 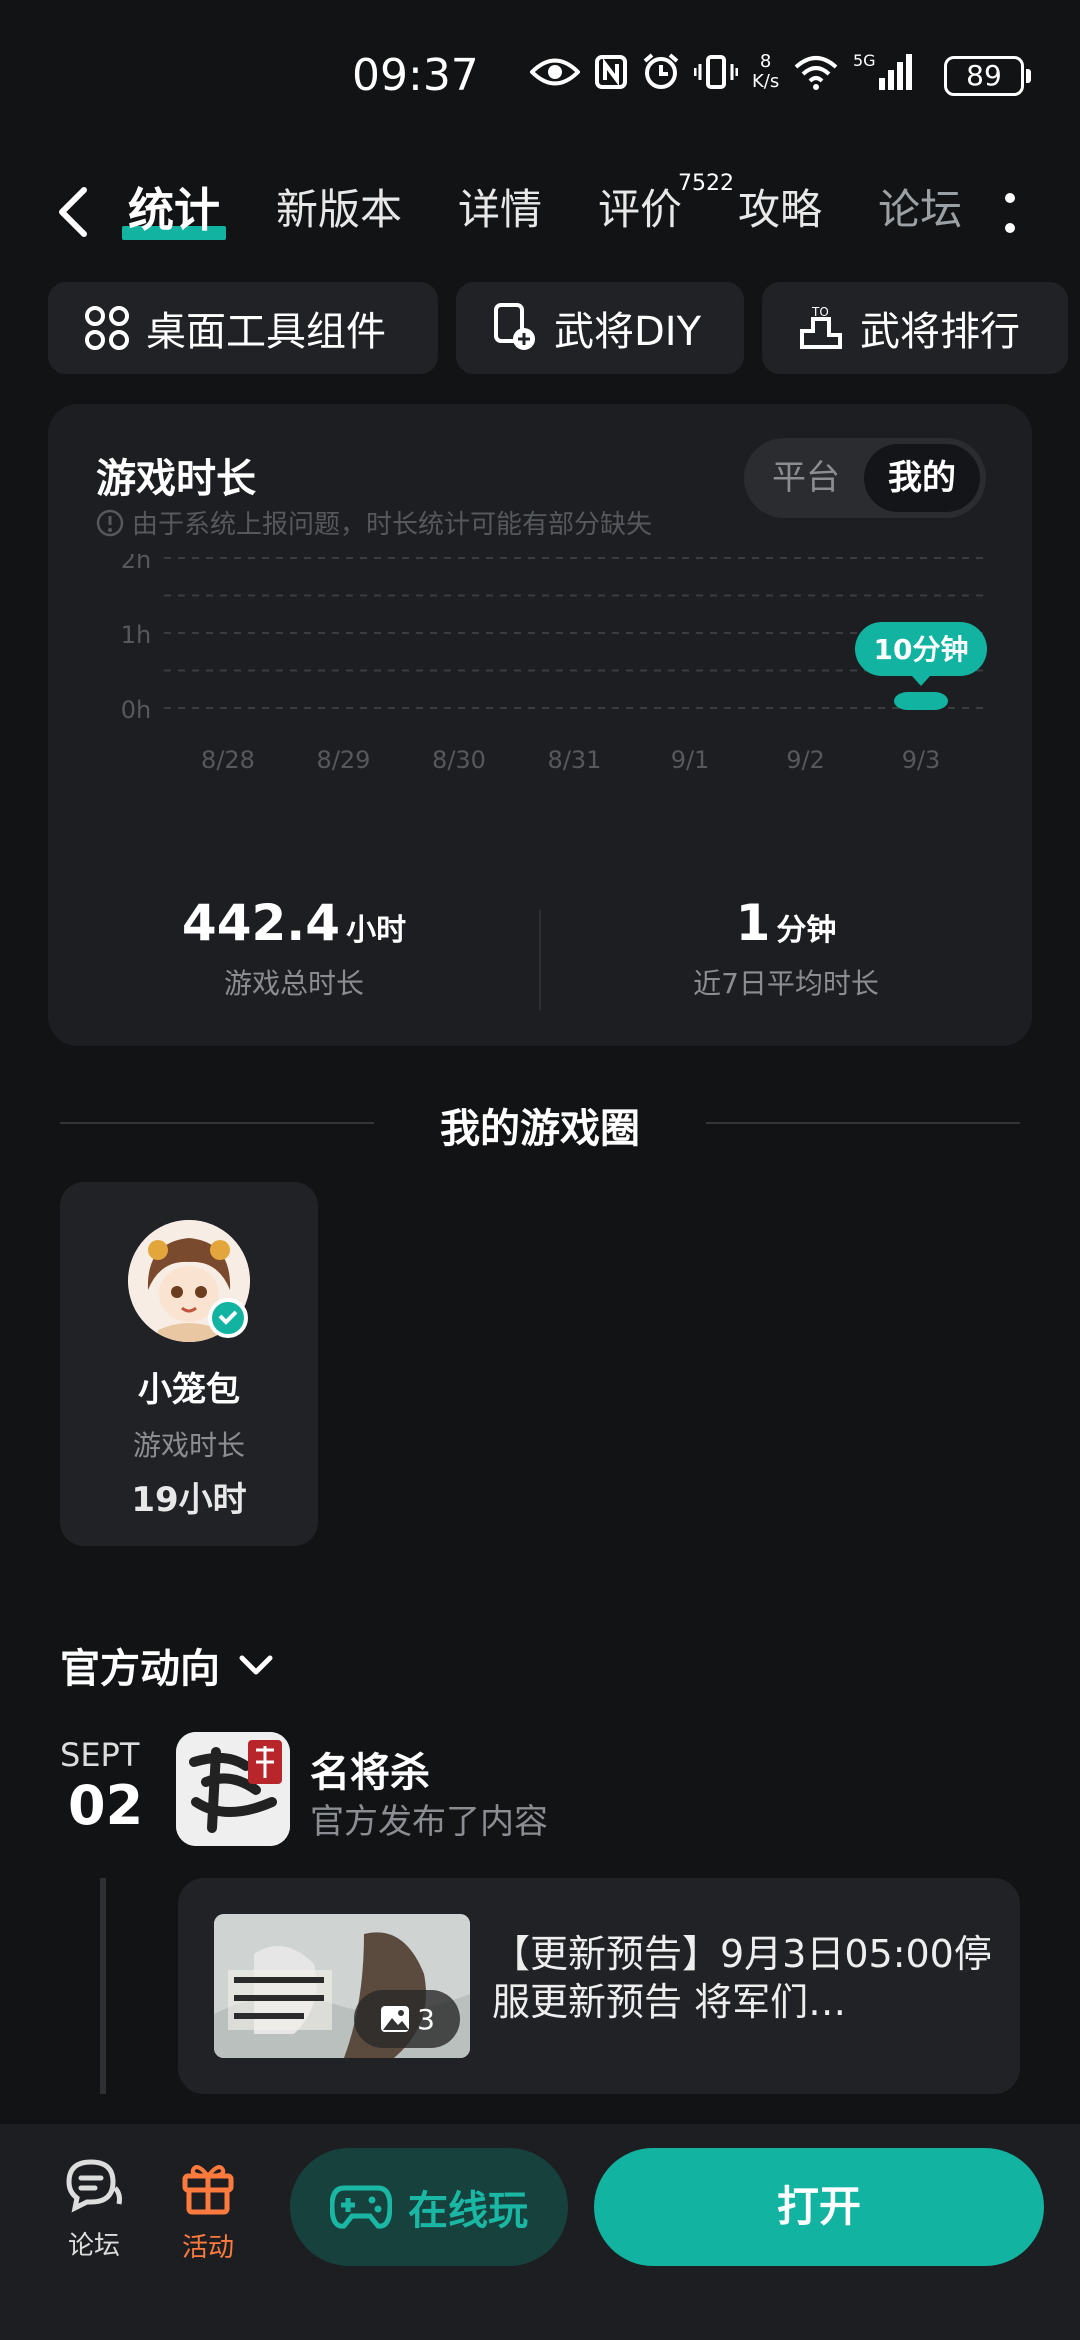 I want to click on chart-bar, so click(x=921, y=701).